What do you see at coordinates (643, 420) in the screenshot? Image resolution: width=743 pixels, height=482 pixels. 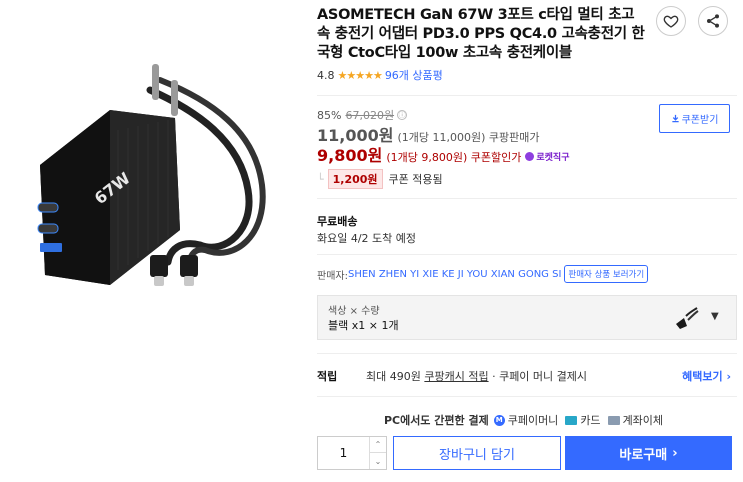 I see `payment-method-label: 계좌이체` at bounding box center [643, 420].